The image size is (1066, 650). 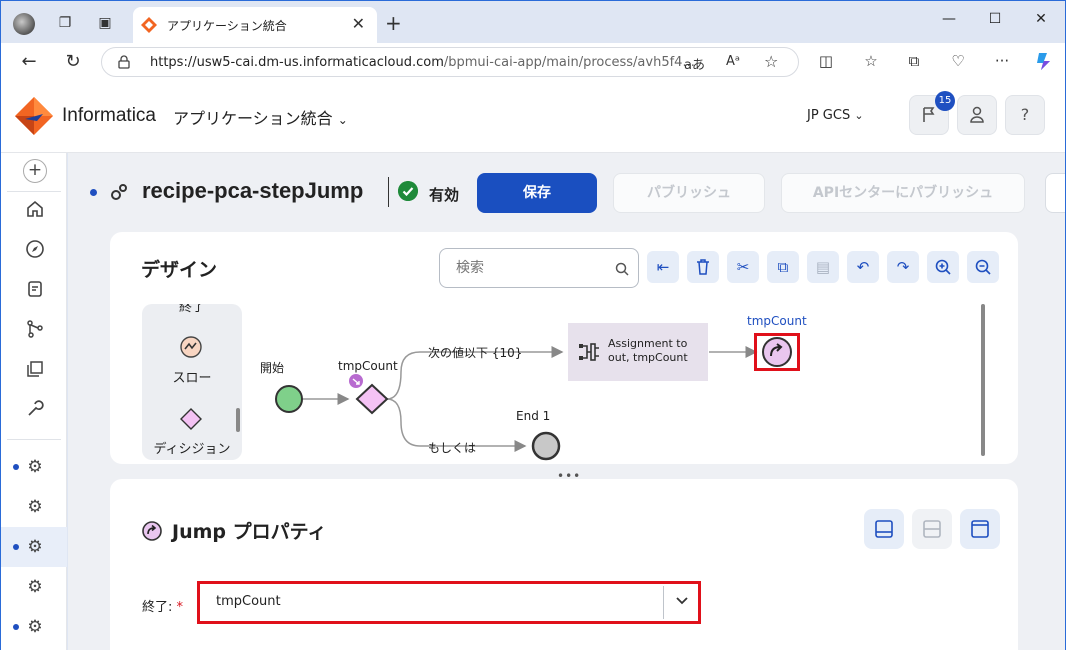 What do you see at coordinates (372, 399) in the screenshot?
I see `decision-node` at bounding box center [372, 399].